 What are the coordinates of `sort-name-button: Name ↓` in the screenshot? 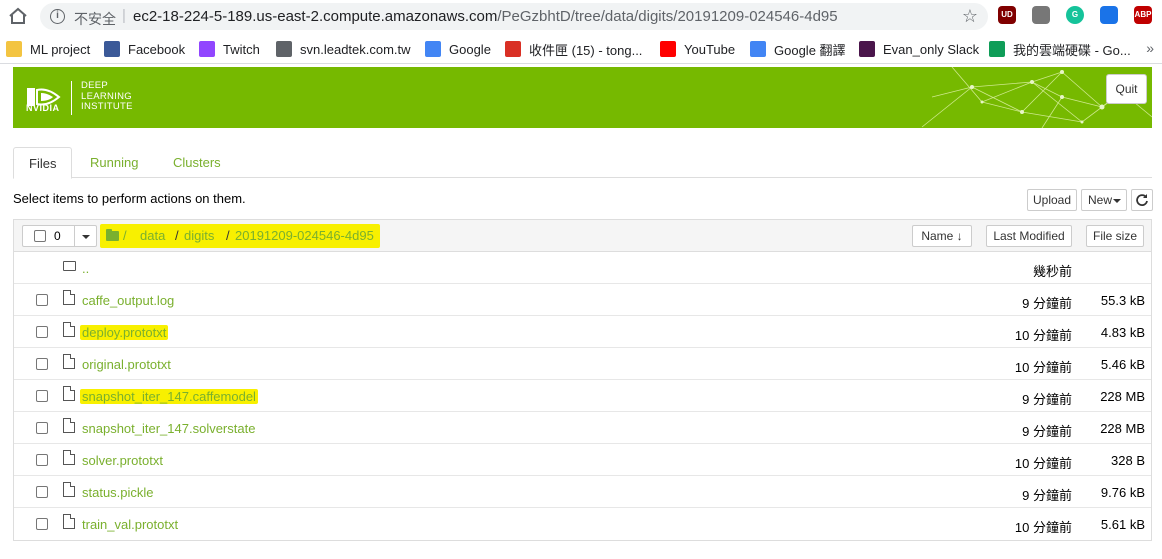 It's located at (942, 236).